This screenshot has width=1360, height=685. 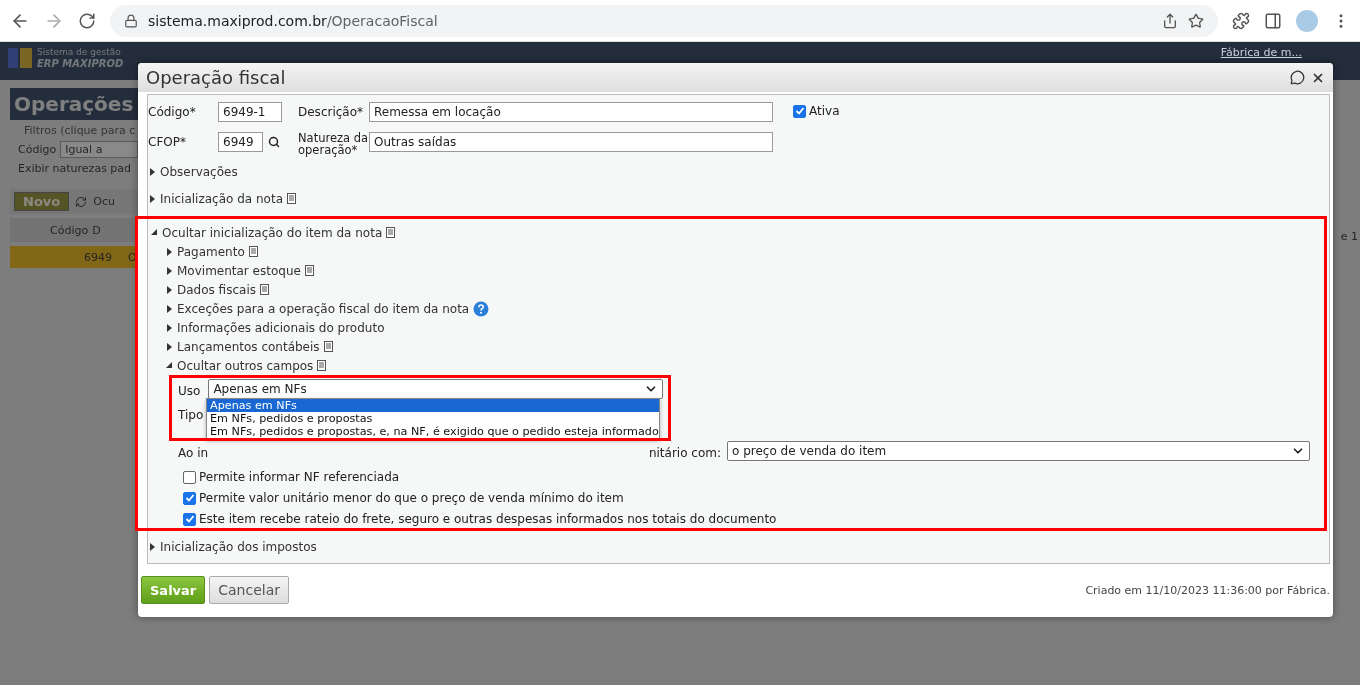 I want to click on star-icon, so click(x=1196, y=20).